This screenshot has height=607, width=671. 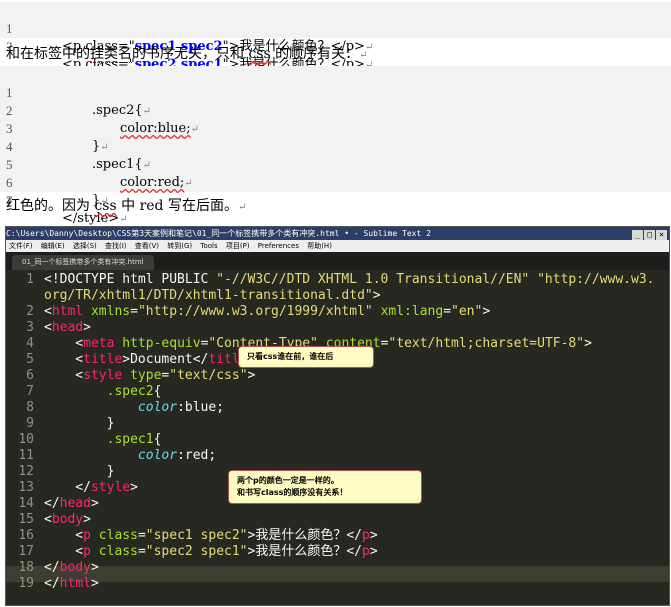 What do you see at coordinates (177, 455) in the screenshot?
I see `code-line: color:red;` at bounding box center [177, 455].